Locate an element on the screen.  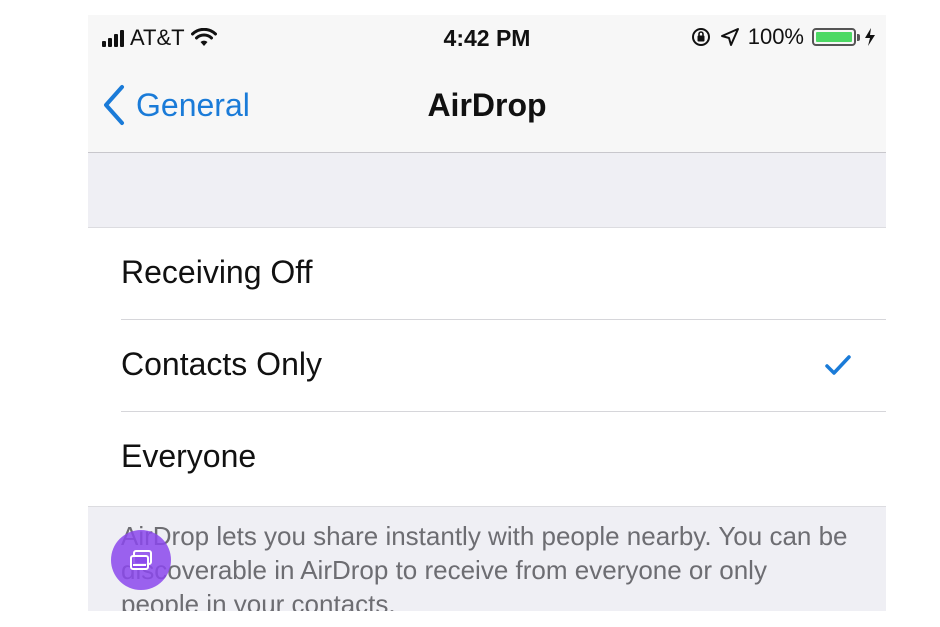
option-contacts-only: Contacts Only is located at coordinates (487, 366).